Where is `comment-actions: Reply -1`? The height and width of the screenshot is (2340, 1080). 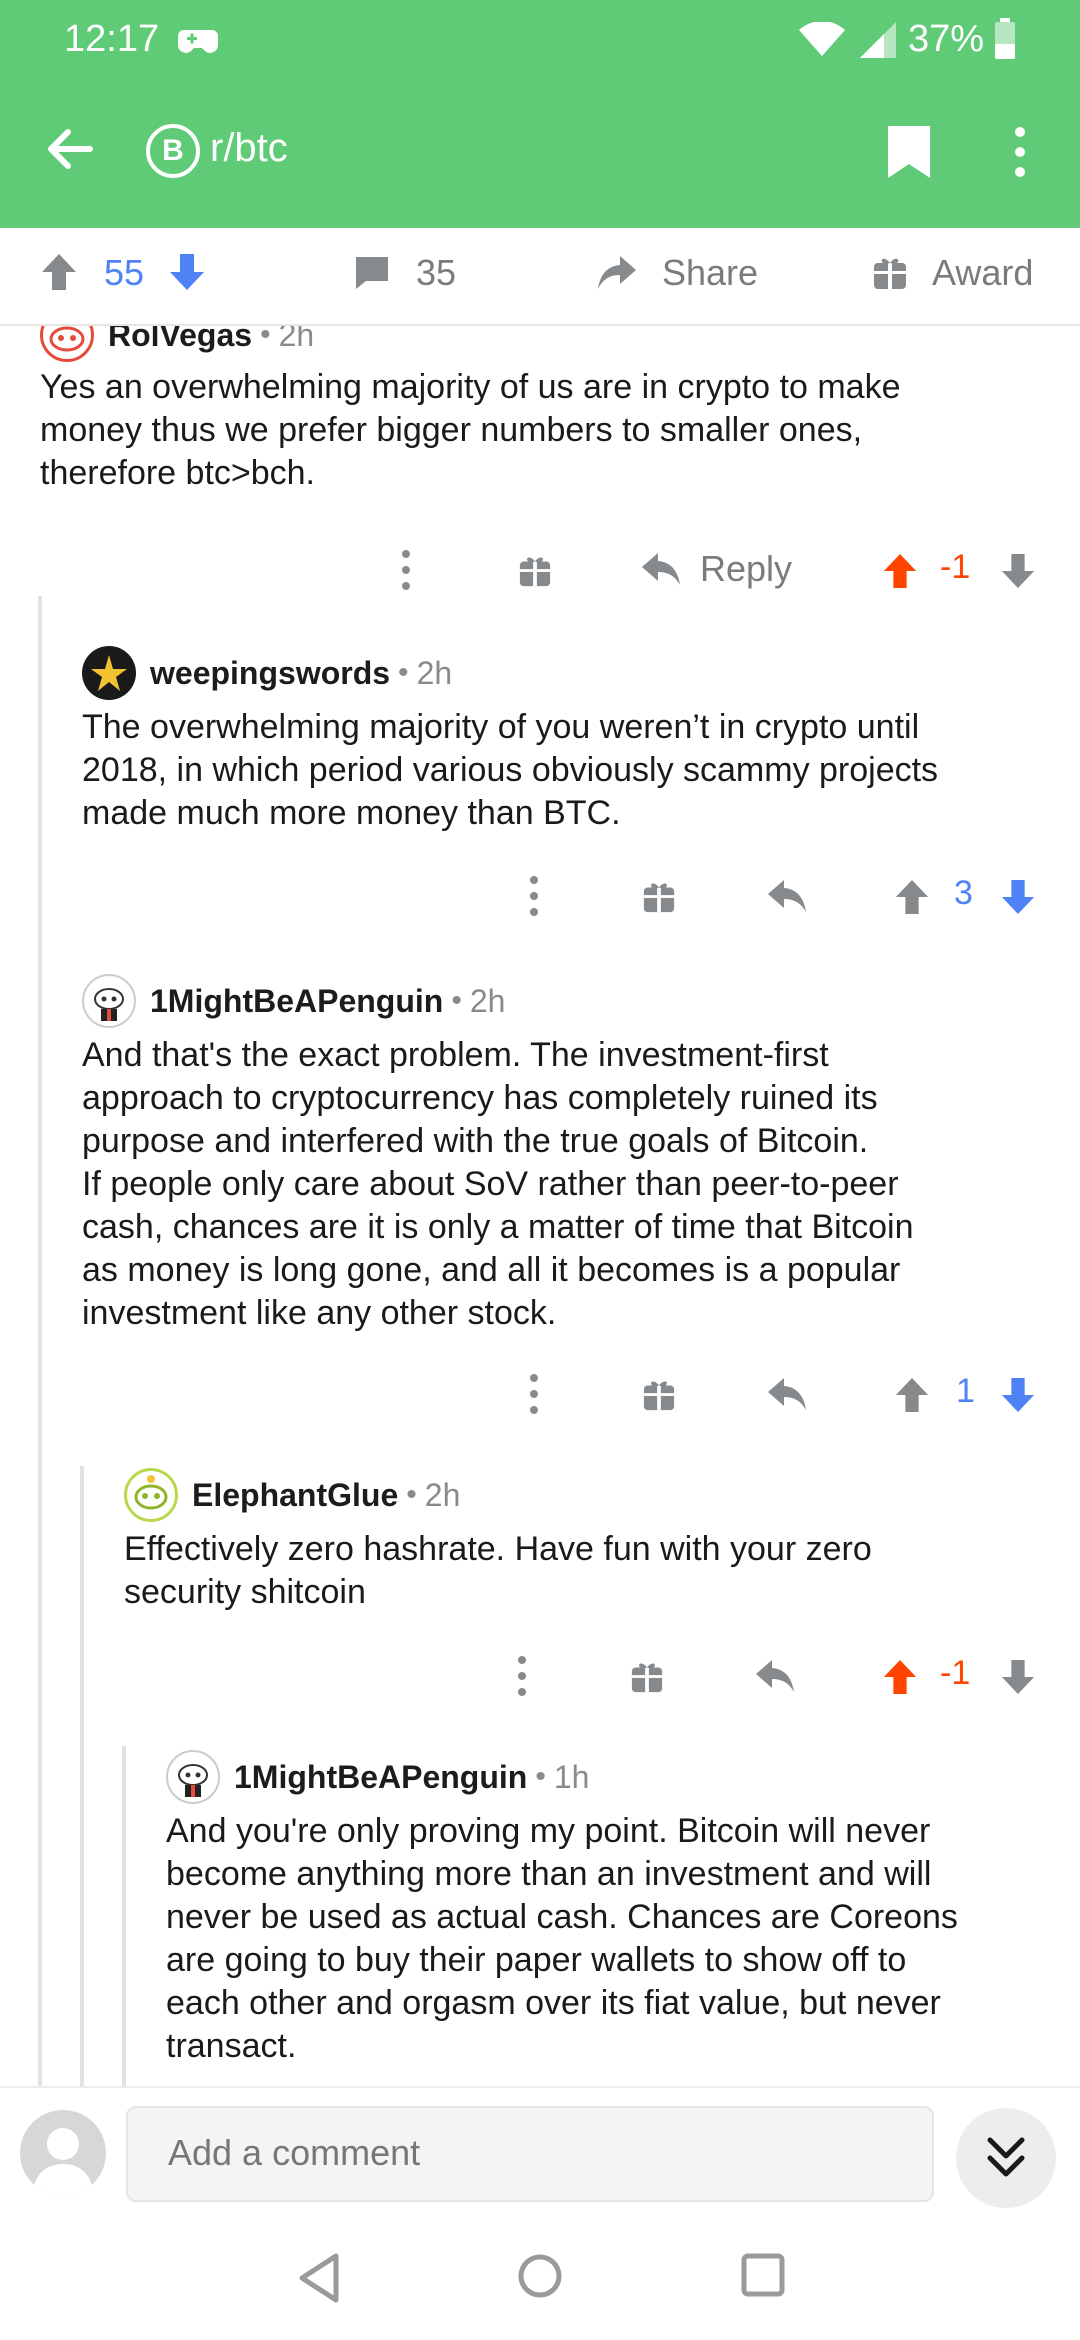
comment-actions: Reply -1 is located at coordinates (540, 578).